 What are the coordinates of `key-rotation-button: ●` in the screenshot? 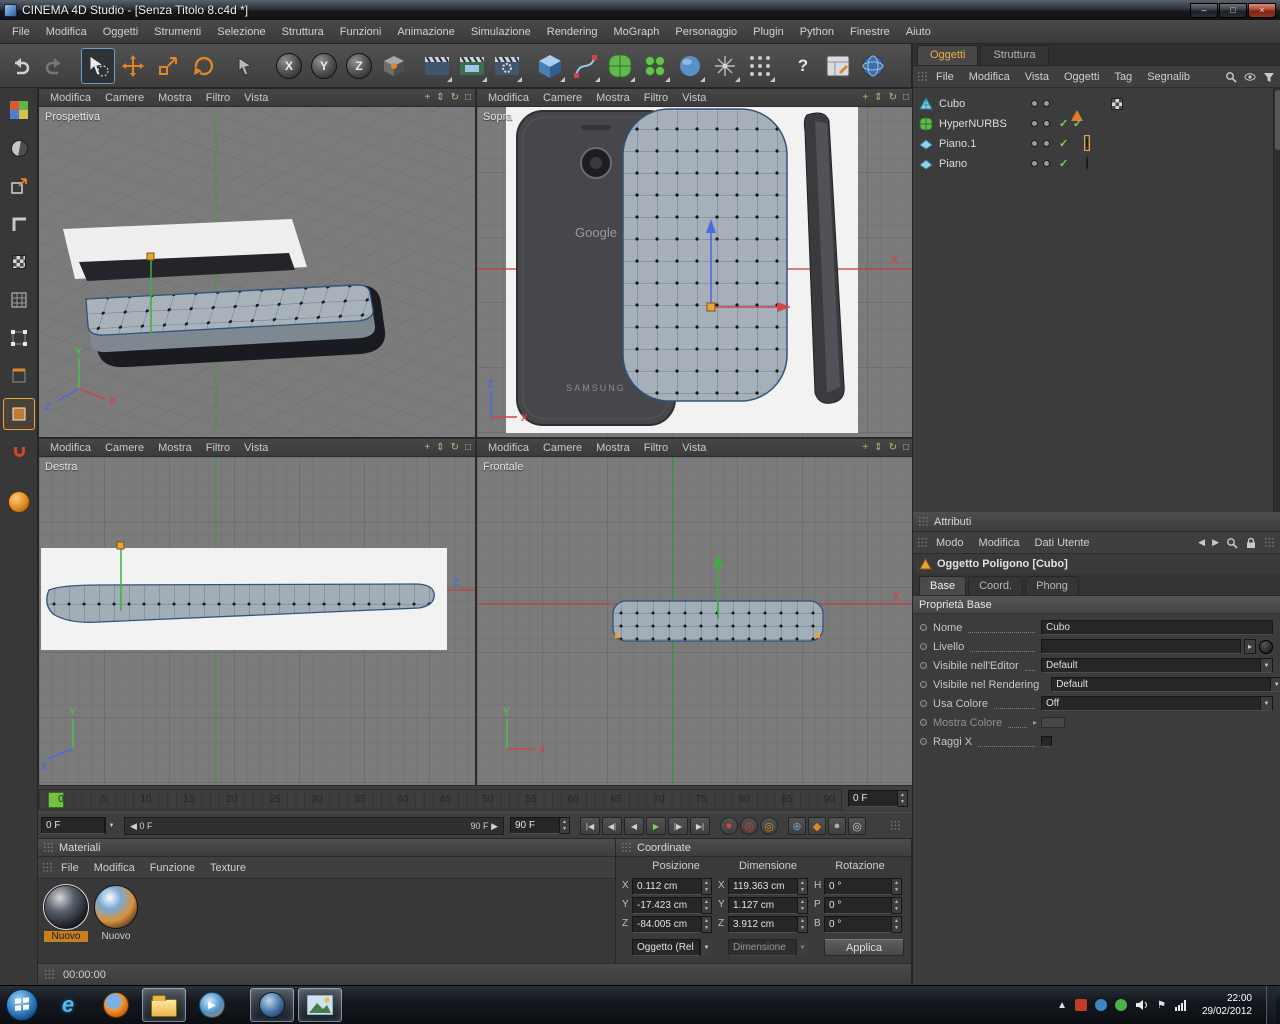 It's located at (837, 826).